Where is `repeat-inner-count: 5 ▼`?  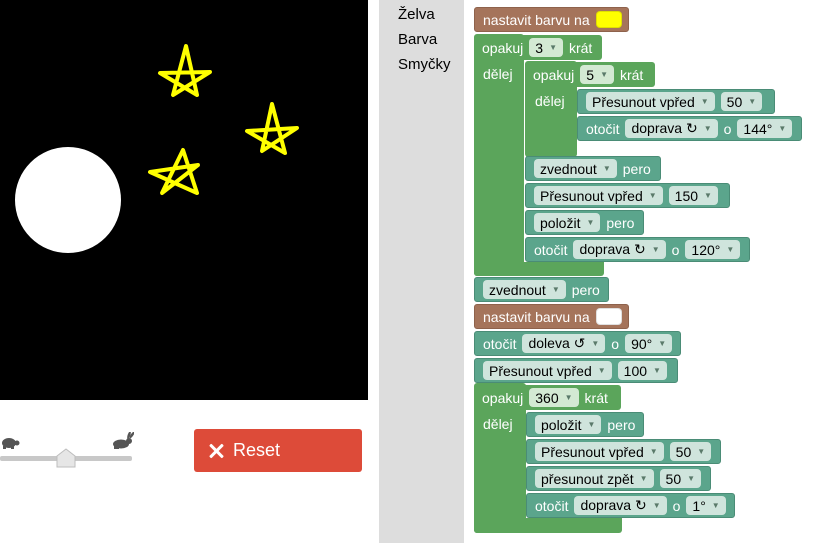
repeat-inner-count: 5 ▼ is located at coordinates (597, 74).